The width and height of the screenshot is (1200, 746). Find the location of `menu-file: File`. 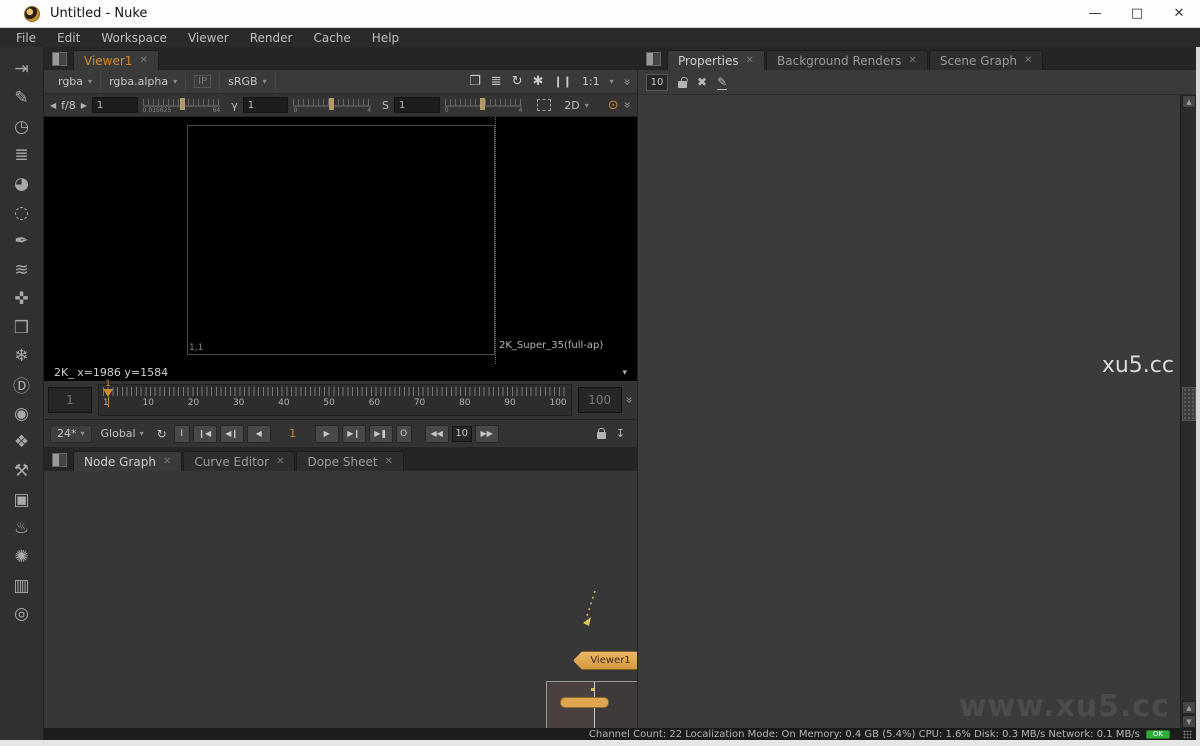

menu-file: File is located at coordinates (26, 38).